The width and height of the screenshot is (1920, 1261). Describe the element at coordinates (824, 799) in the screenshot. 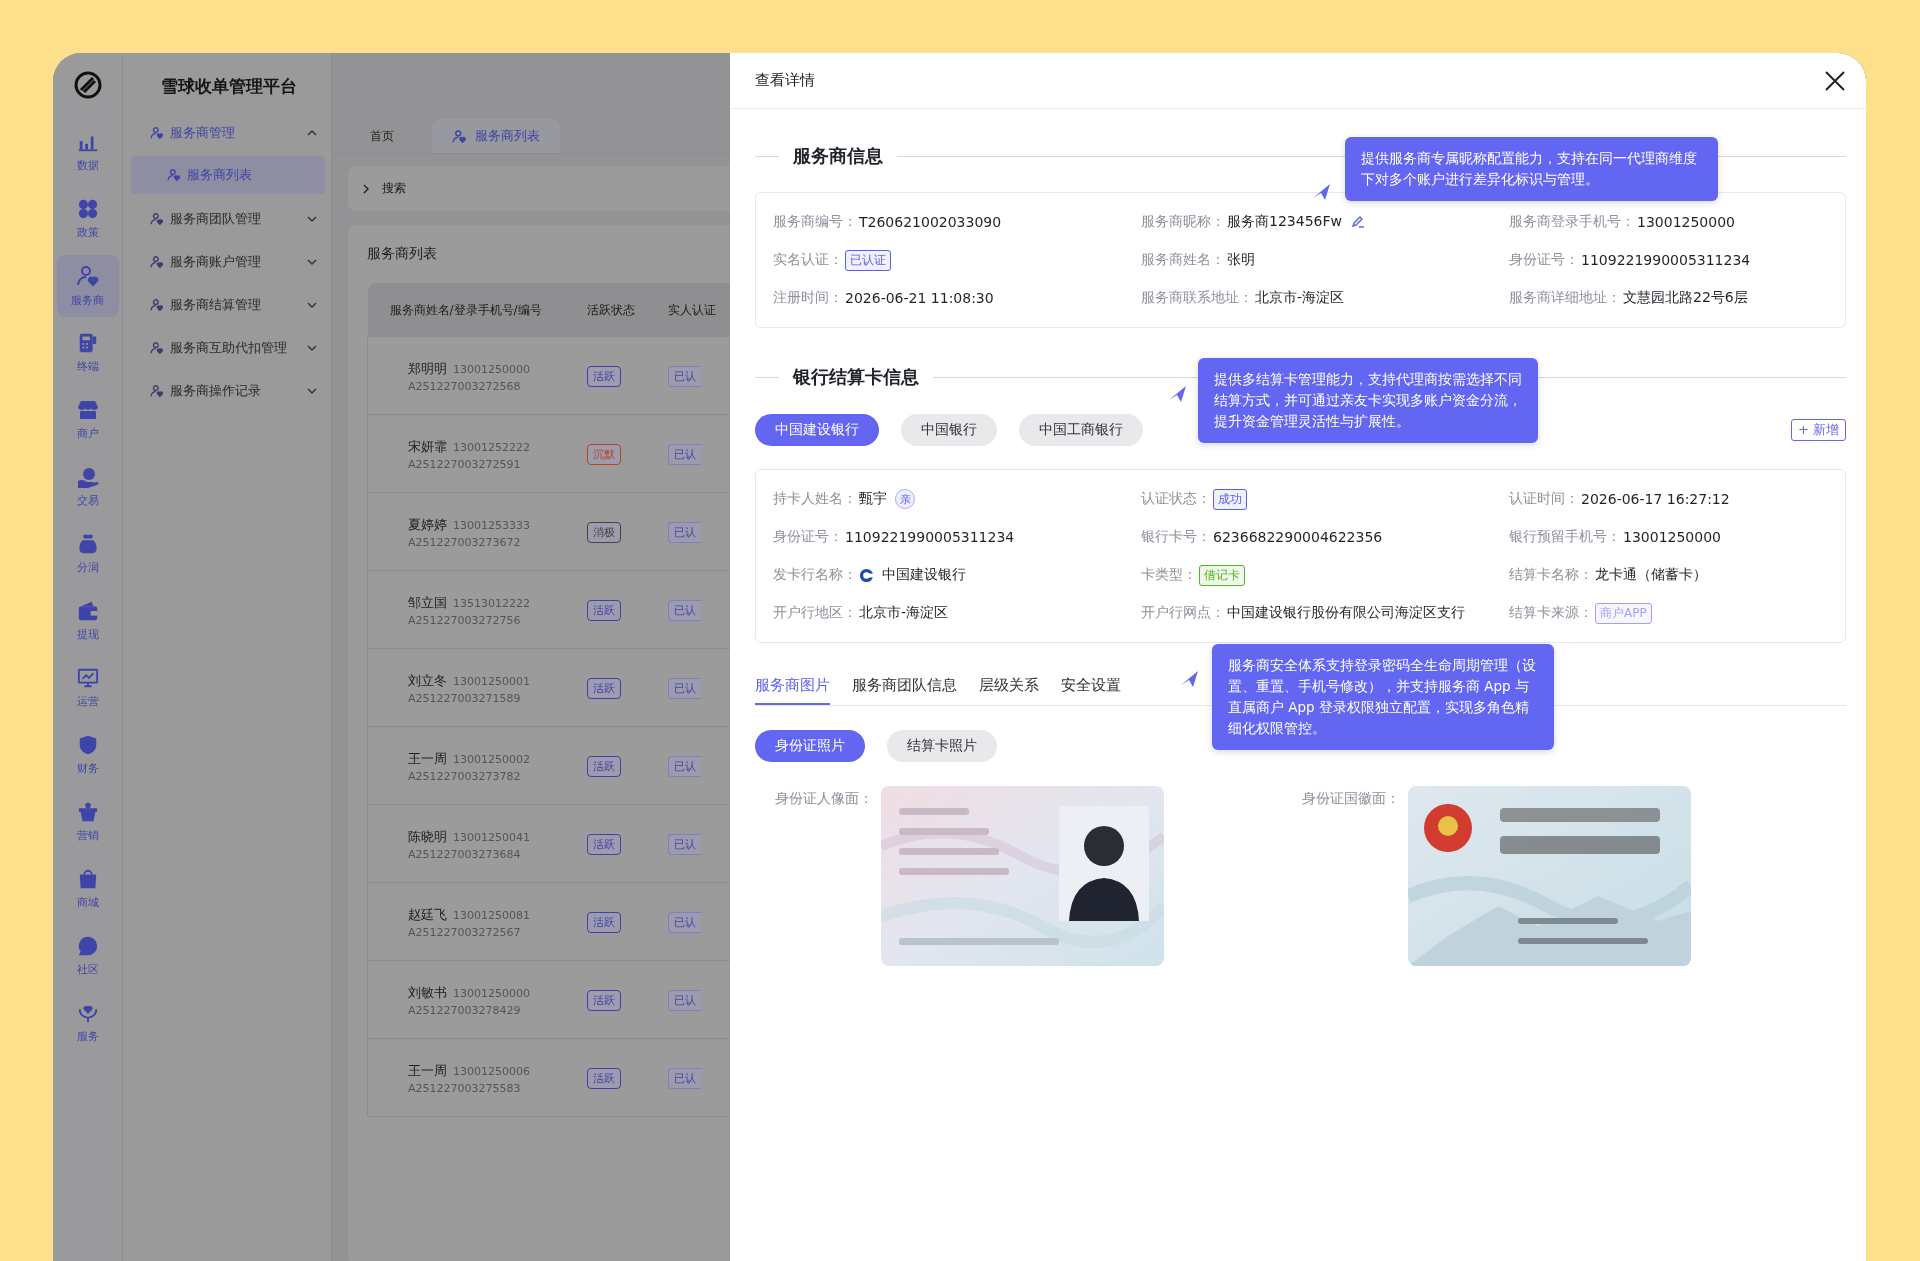

I see `photo-label: 身份证人像面：` at that location.